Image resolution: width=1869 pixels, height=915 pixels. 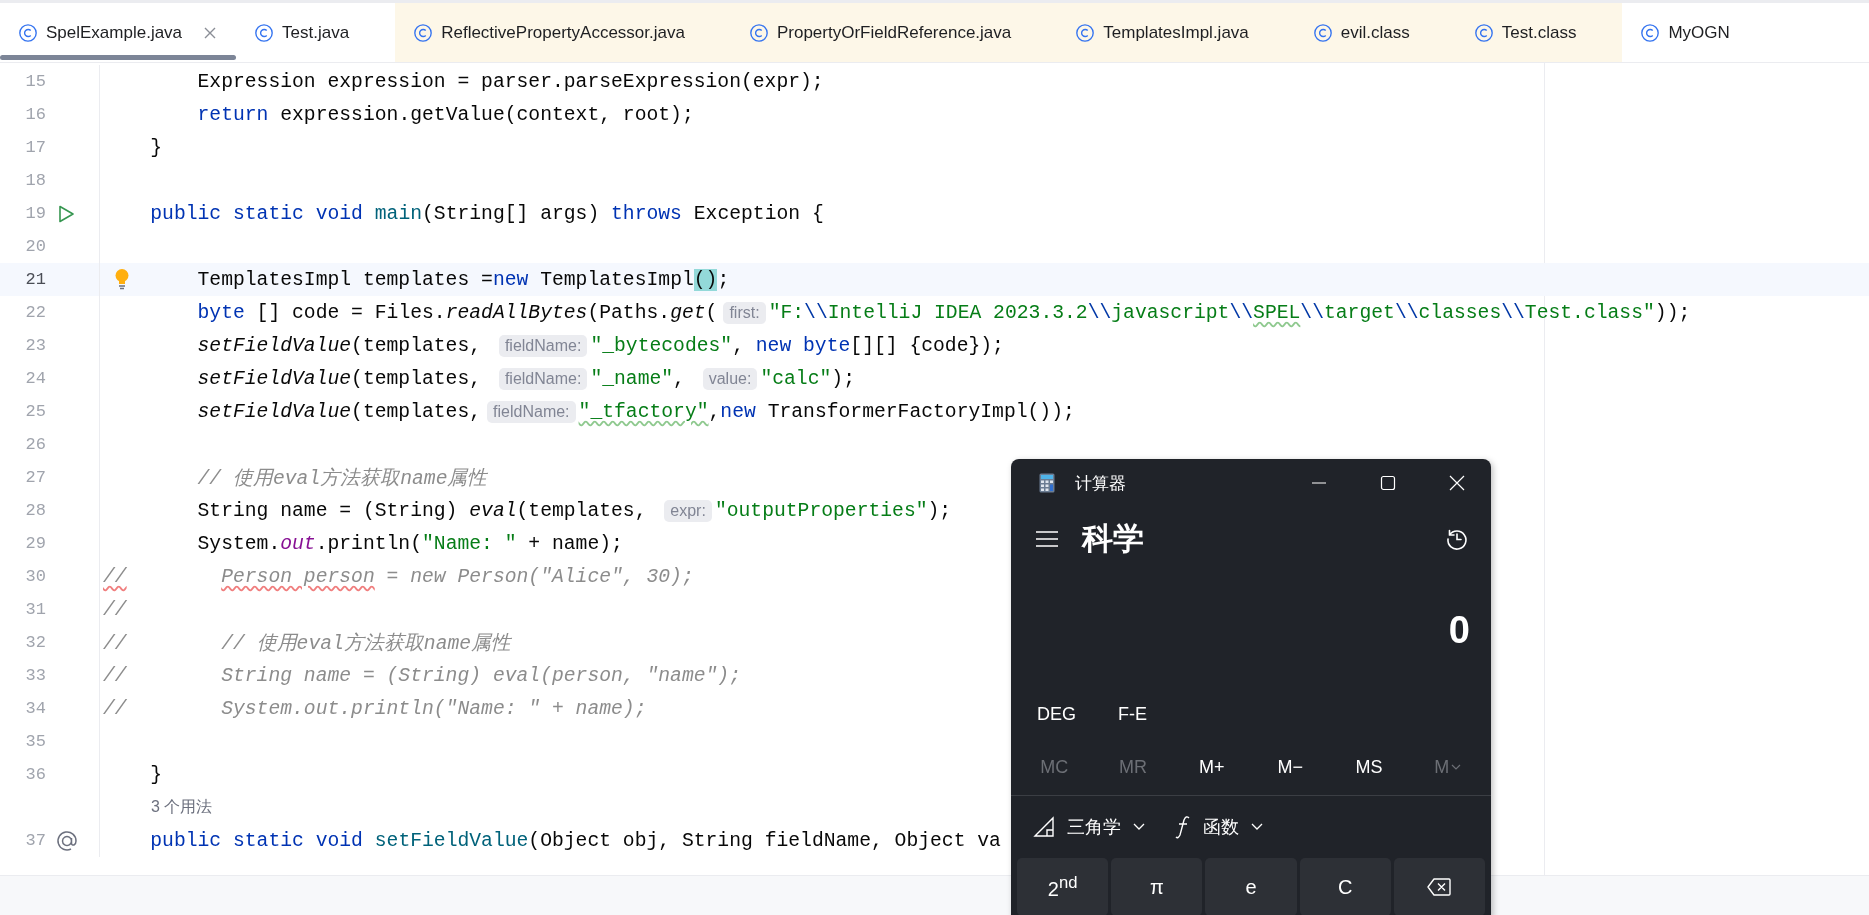 I want to click on code-text: "F:\\IntelliJ IDEA 2023.3.2\\javascript\\SPEL\\target\\classes\\Test.class"));, so click(x=1229, y=312).